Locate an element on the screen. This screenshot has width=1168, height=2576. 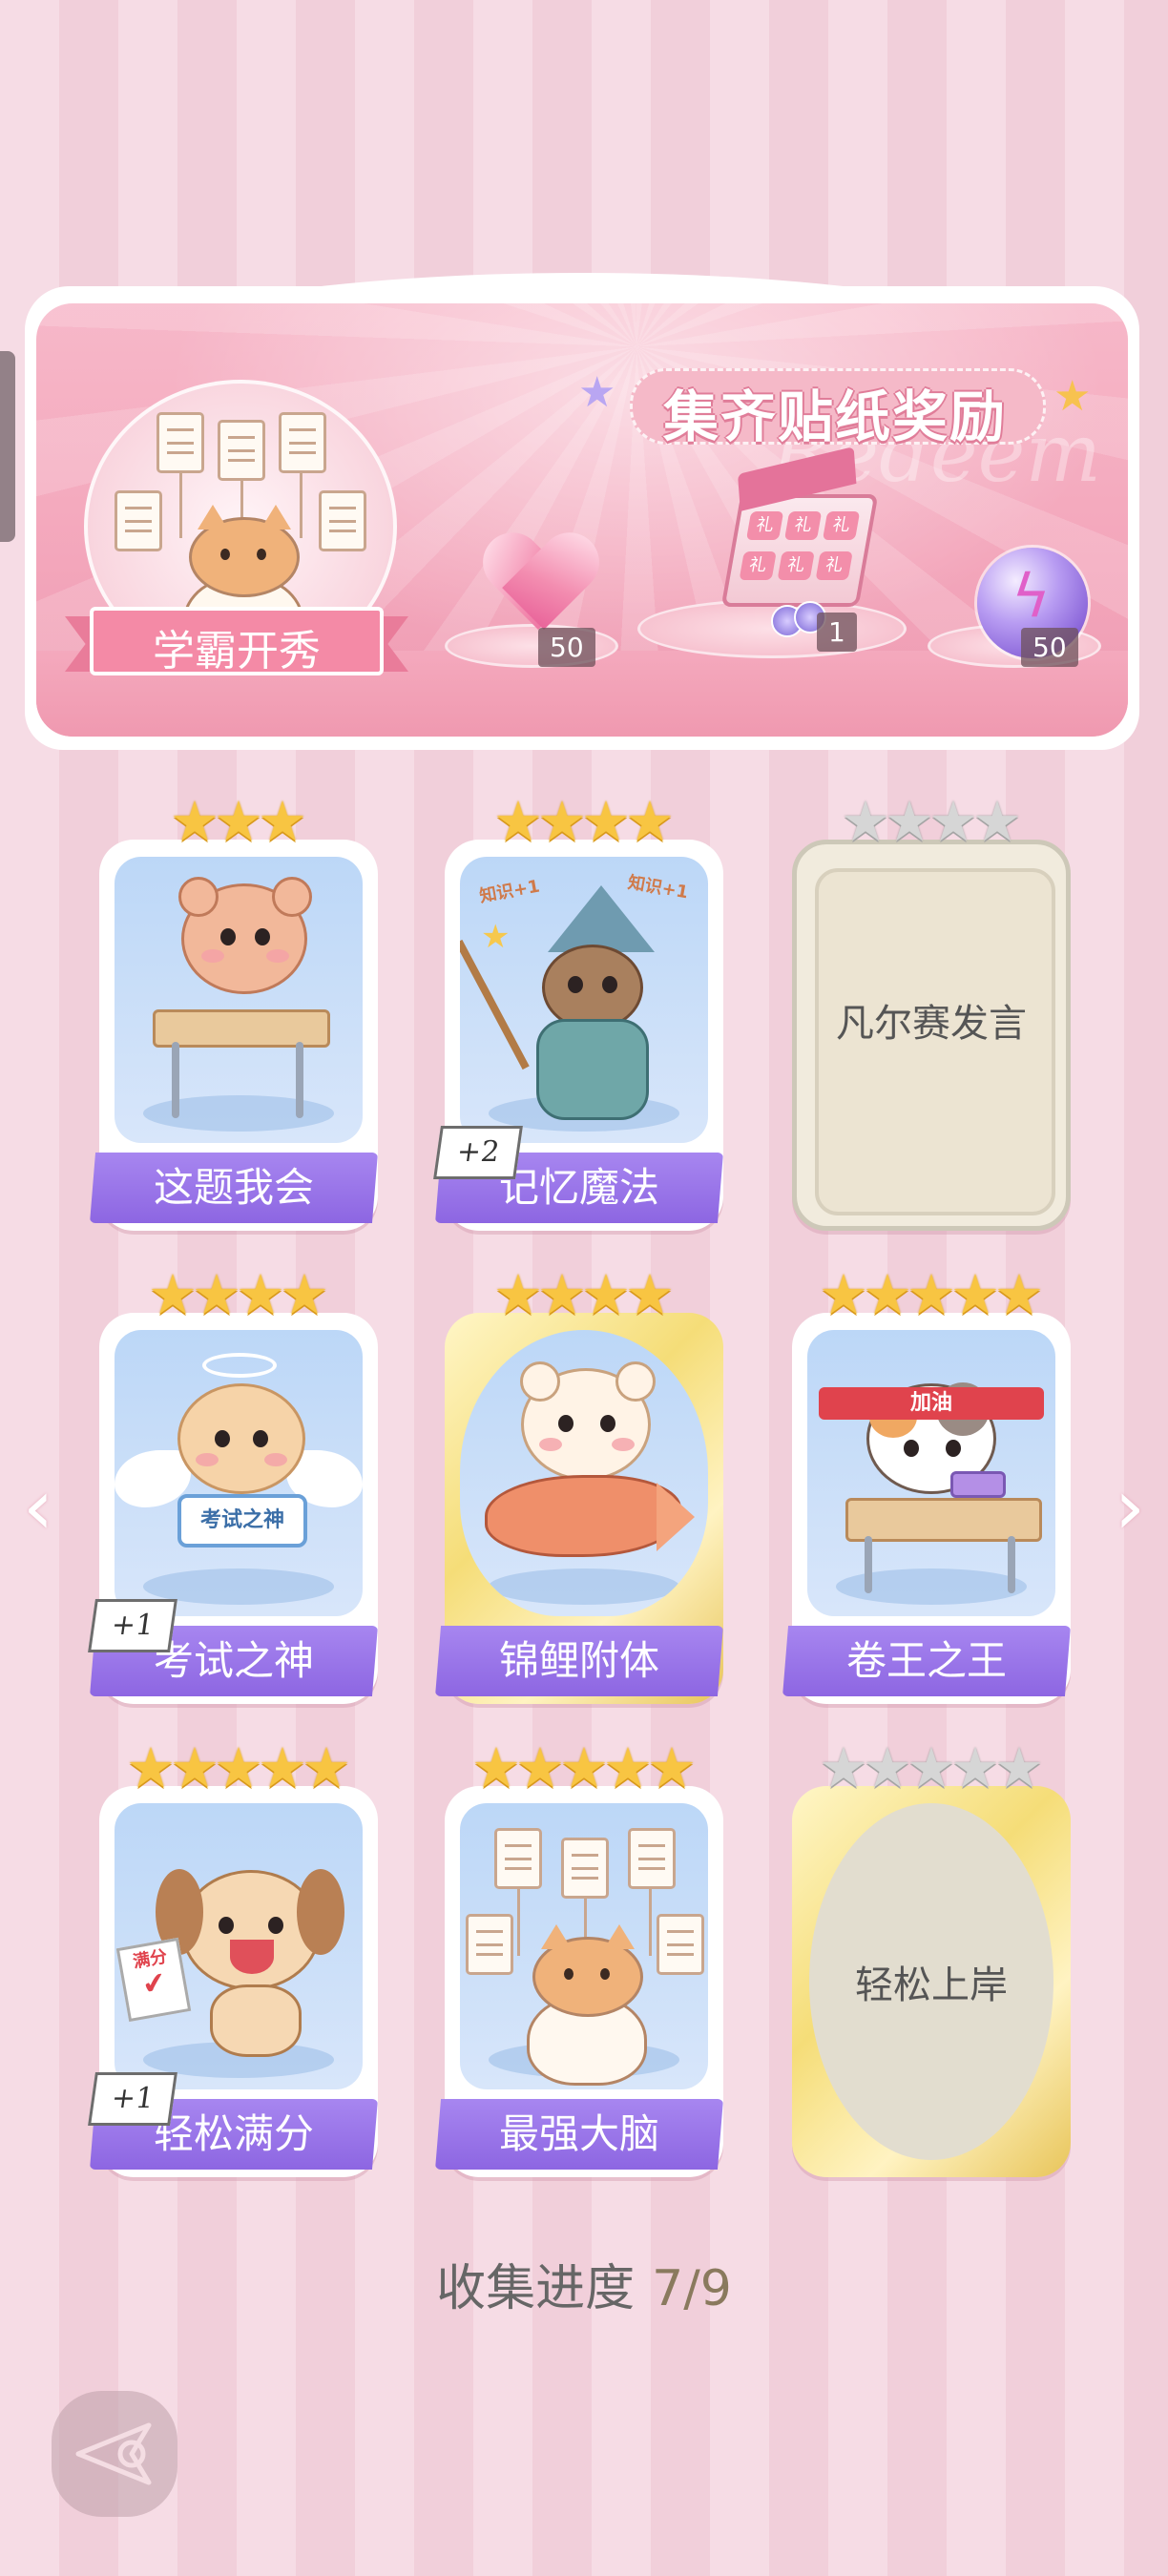
sticker-card: ★★★★★ 加油 卷王之王 is located at coordinates (927, 1495).